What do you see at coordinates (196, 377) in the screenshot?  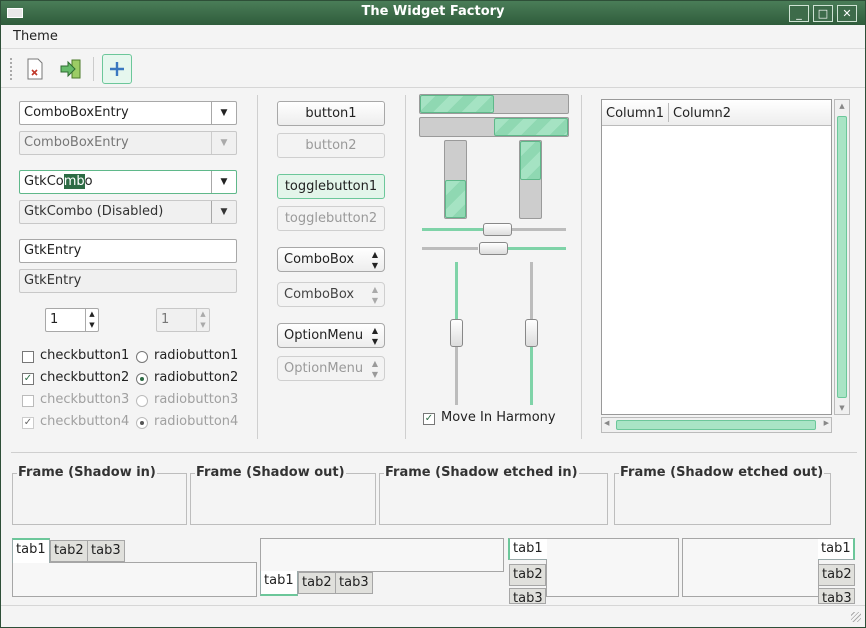 I see `radiobutton2-label: radiobutton2` at bounding box center [196, 377].